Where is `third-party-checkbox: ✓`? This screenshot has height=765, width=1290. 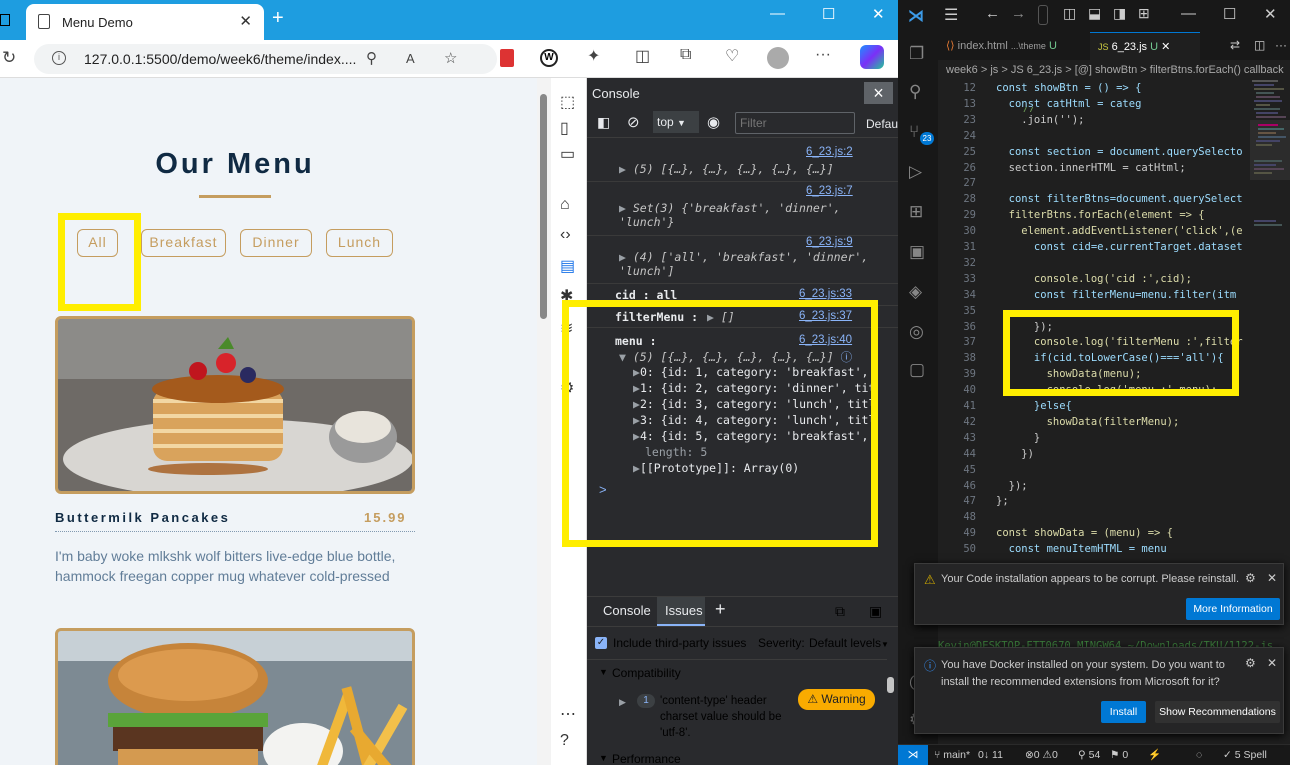 third-party-checkbox: ✓ is located at coordinates (601, 643).